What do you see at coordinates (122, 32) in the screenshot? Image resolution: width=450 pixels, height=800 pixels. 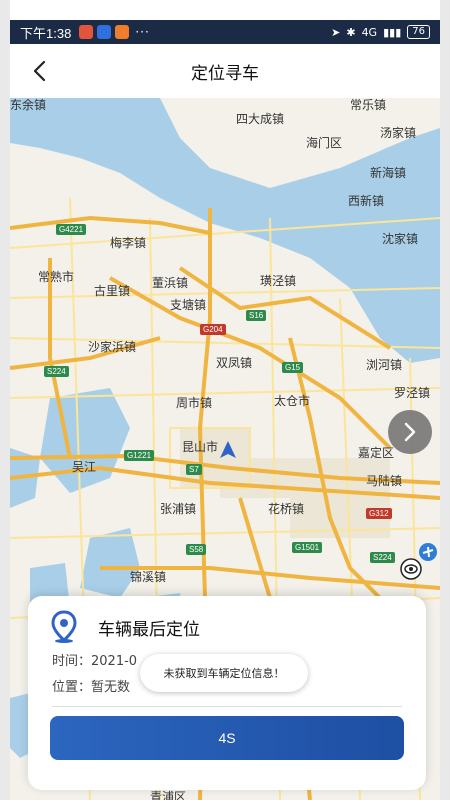 I see `shop-app-icon` at bounding box center [122, 32].